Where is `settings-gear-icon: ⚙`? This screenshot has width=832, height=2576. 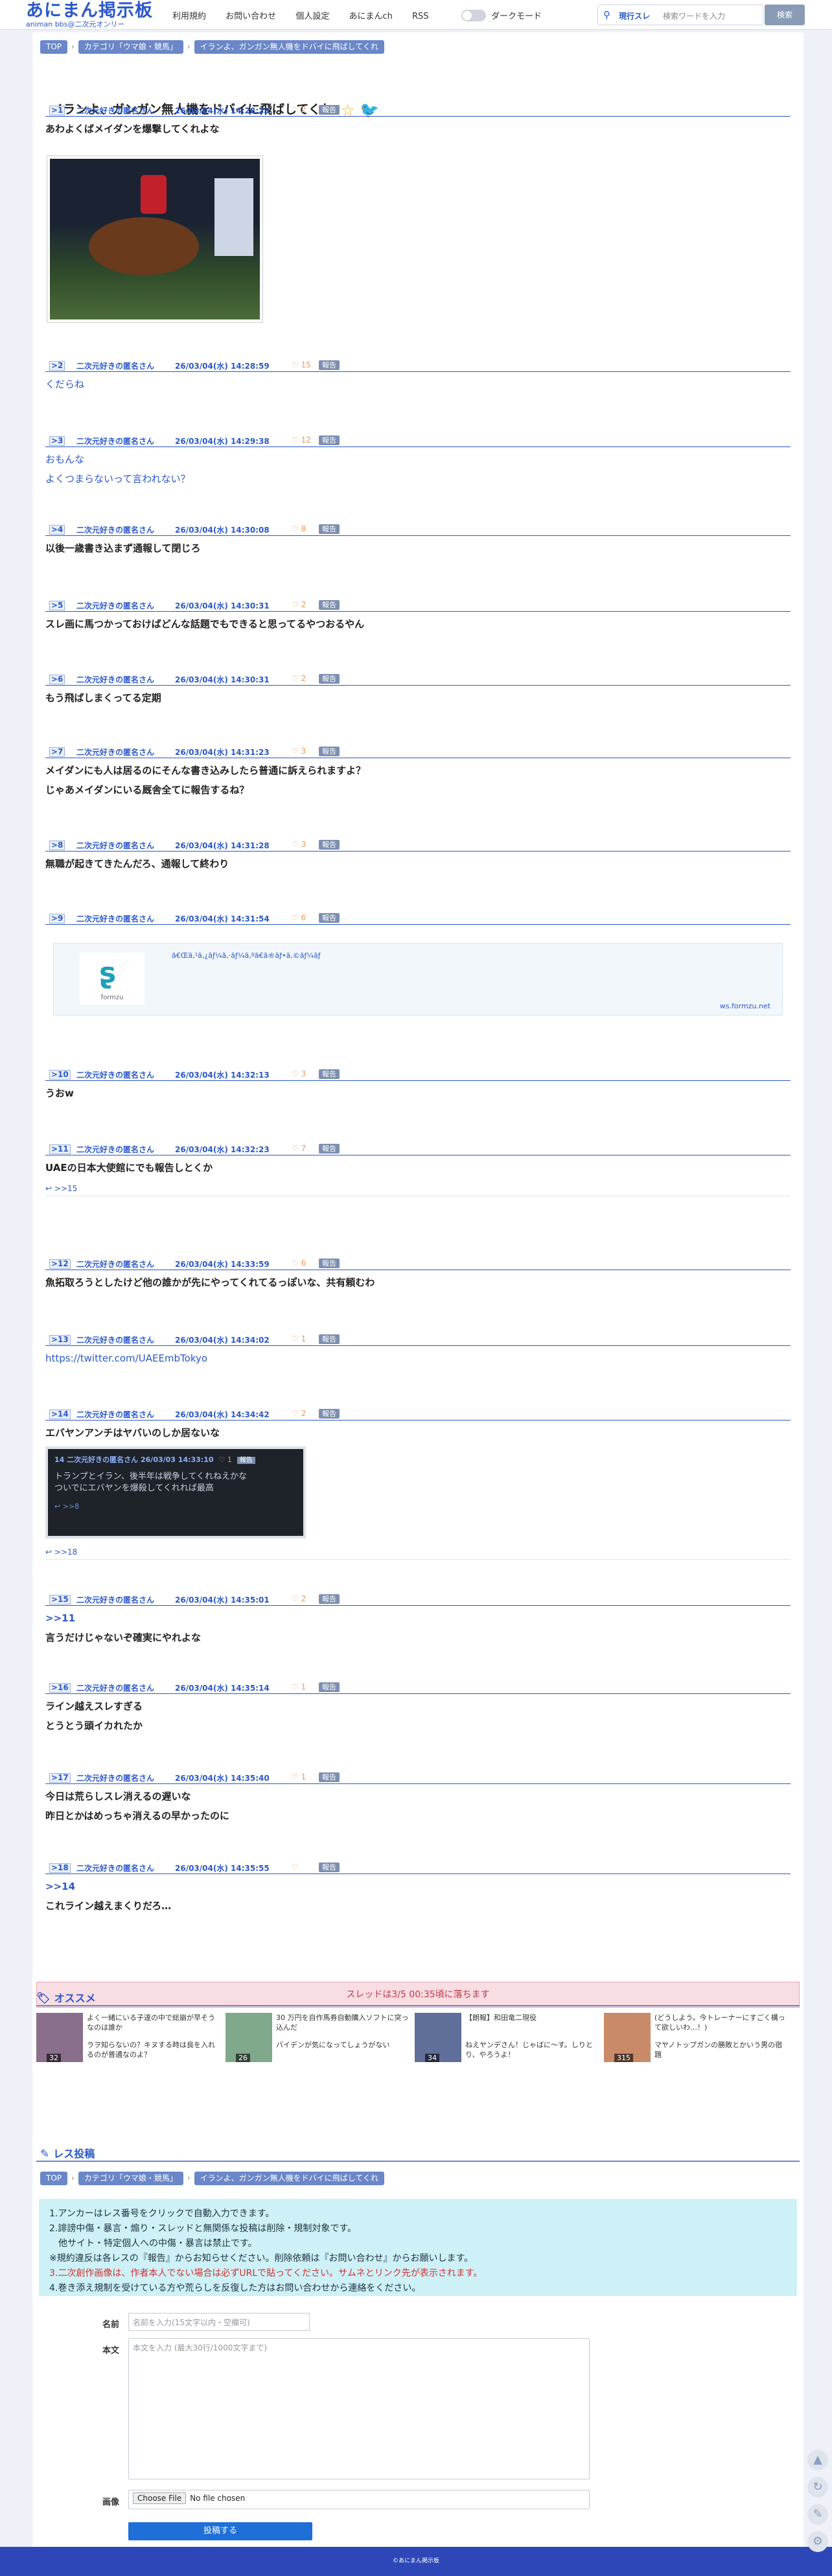 settings-gear-icon: ⚙ is located at coordinates (817, 2542).